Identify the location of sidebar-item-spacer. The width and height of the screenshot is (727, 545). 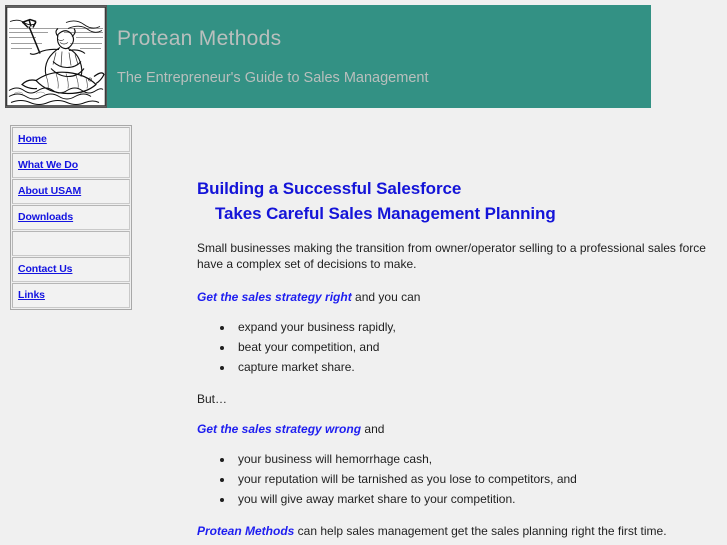
(71, 243).